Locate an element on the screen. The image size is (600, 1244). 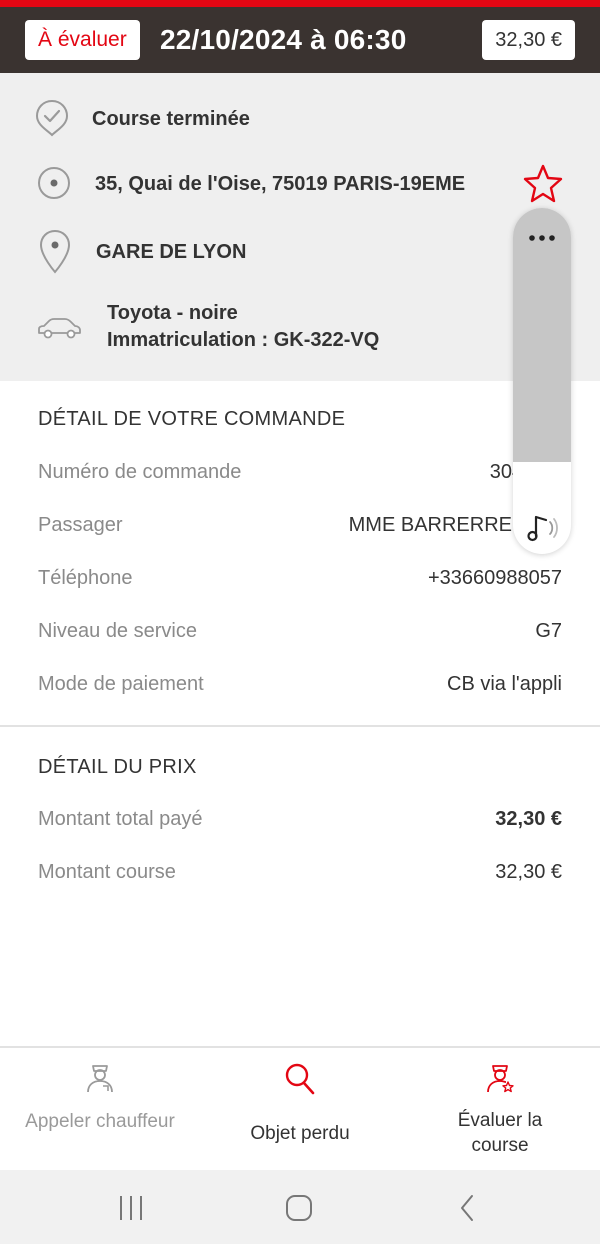
ride-status-text: Course terminée is located at coordinates (171, 119).